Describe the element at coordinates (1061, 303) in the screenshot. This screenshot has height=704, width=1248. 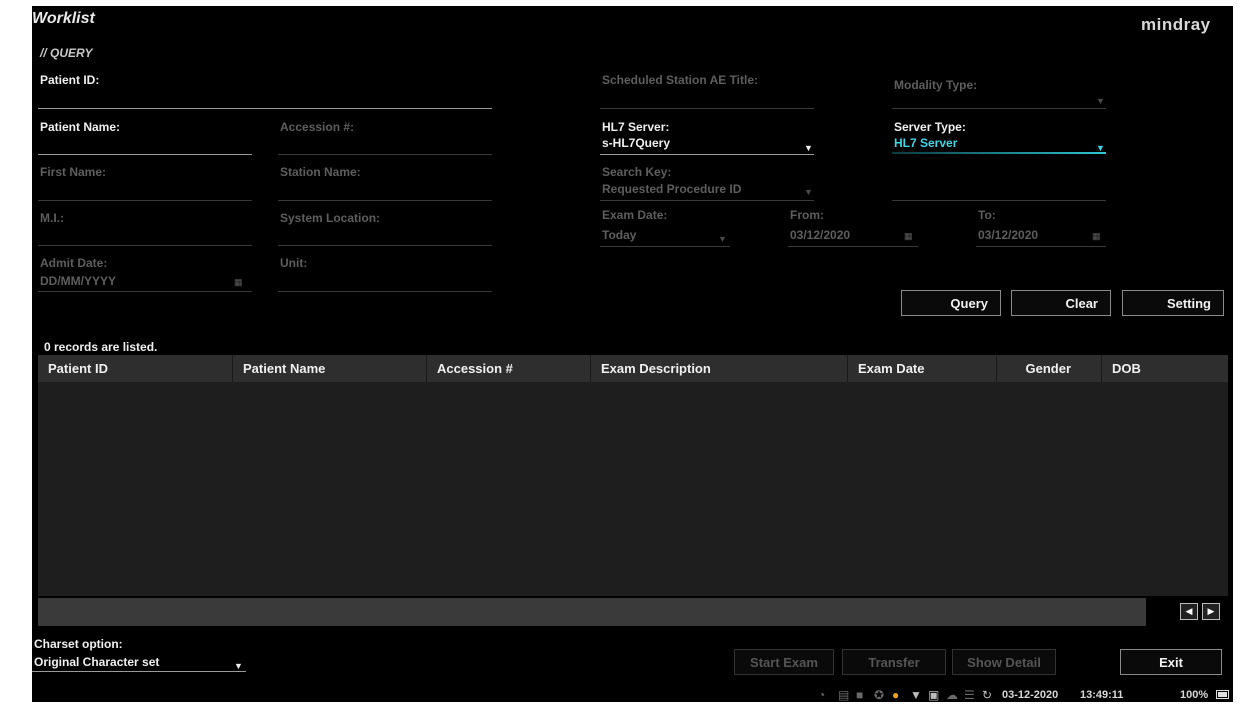
I see `clear-button: Clear` at that location.